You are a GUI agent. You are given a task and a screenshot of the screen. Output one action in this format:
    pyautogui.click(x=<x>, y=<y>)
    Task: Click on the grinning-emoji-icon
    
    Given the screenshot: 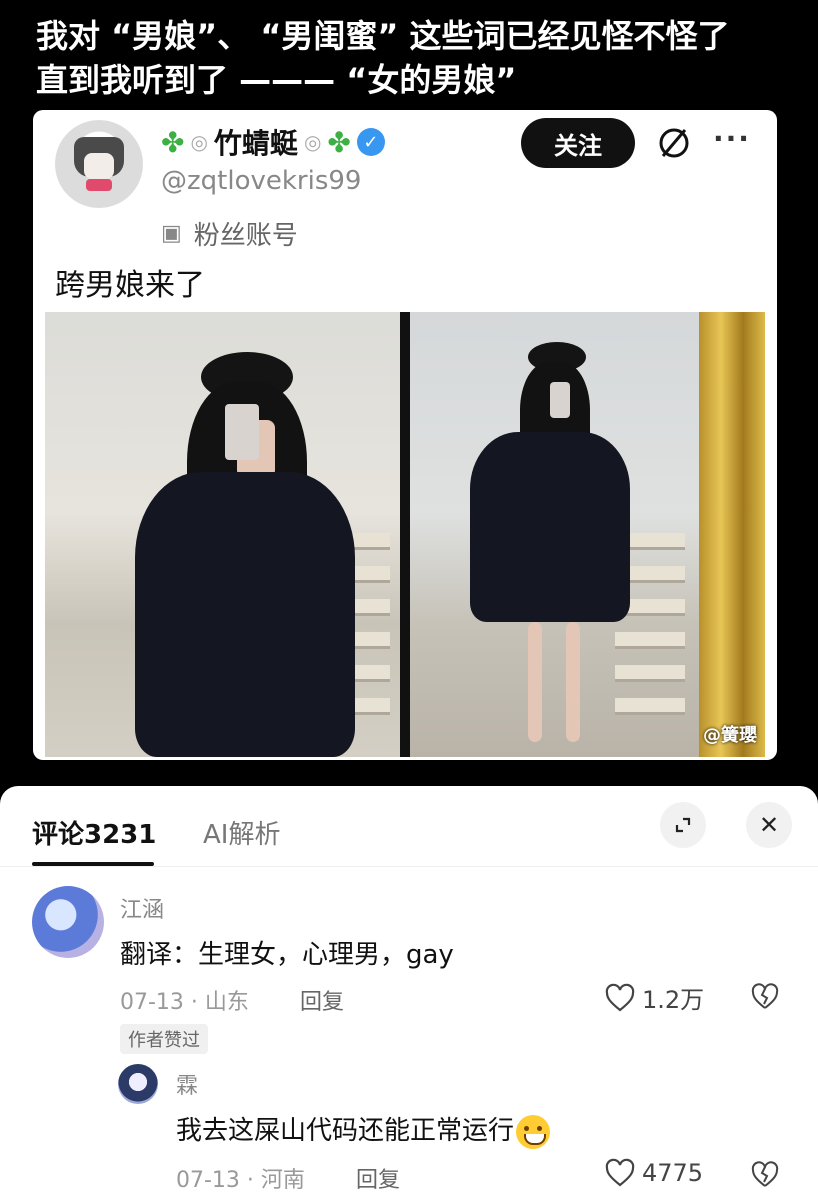 What is the action you would take?
    pyautogui.click(x=533, y=1131)
    